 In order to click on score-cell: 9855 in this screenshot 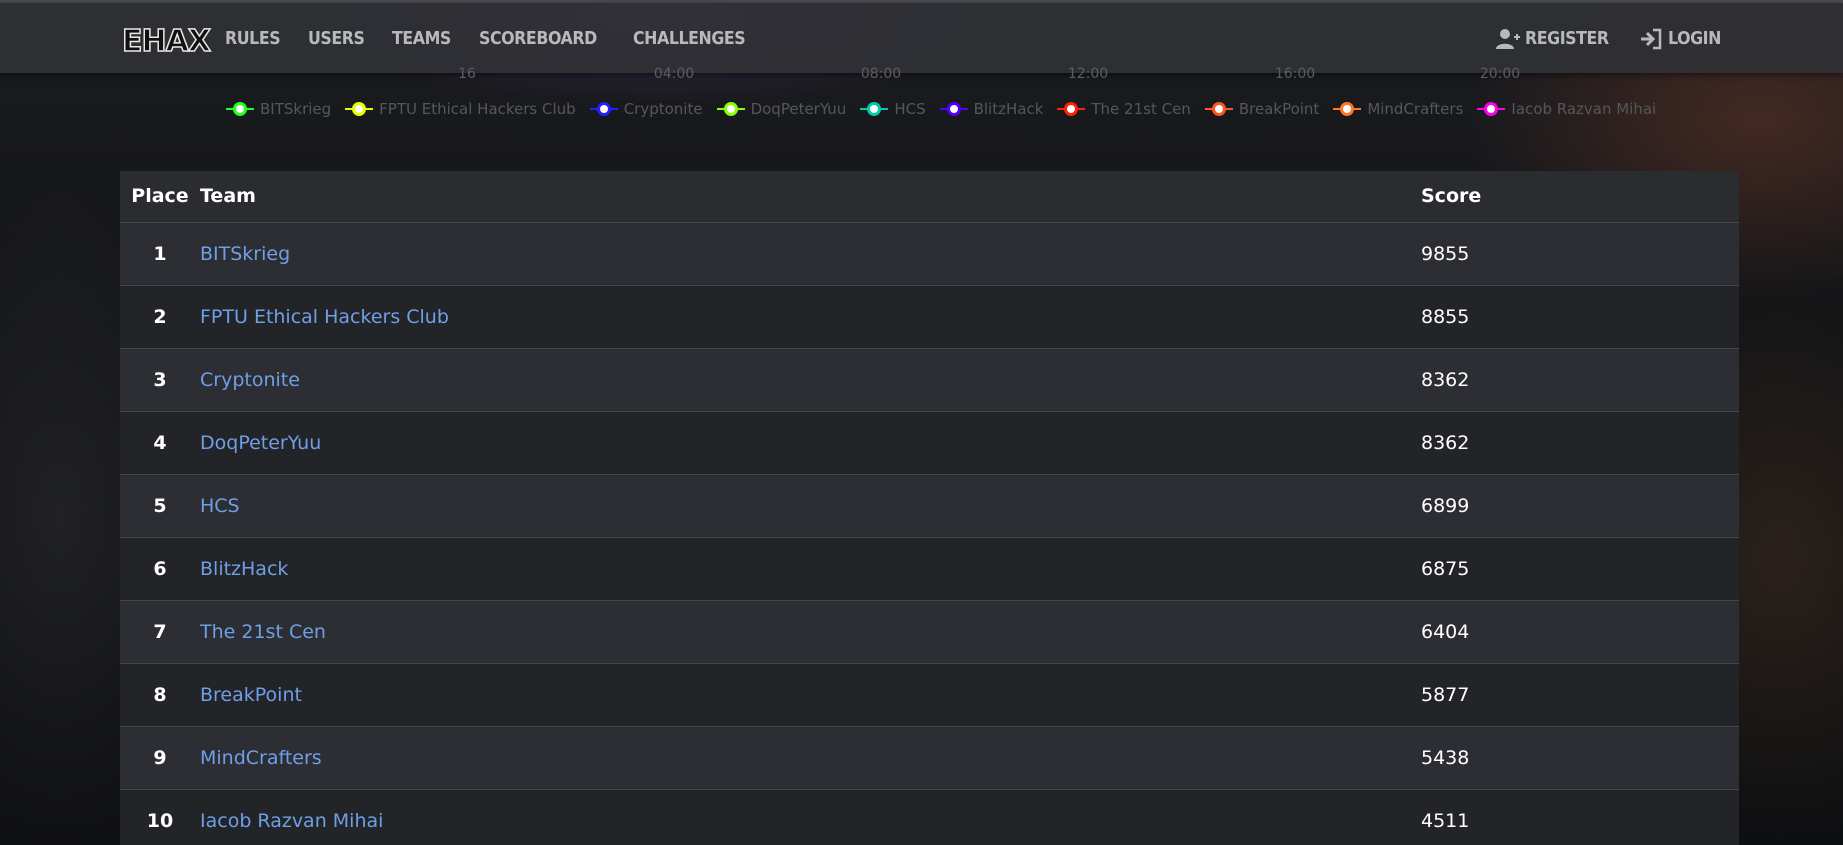, I will do `click(1445, 253)`.